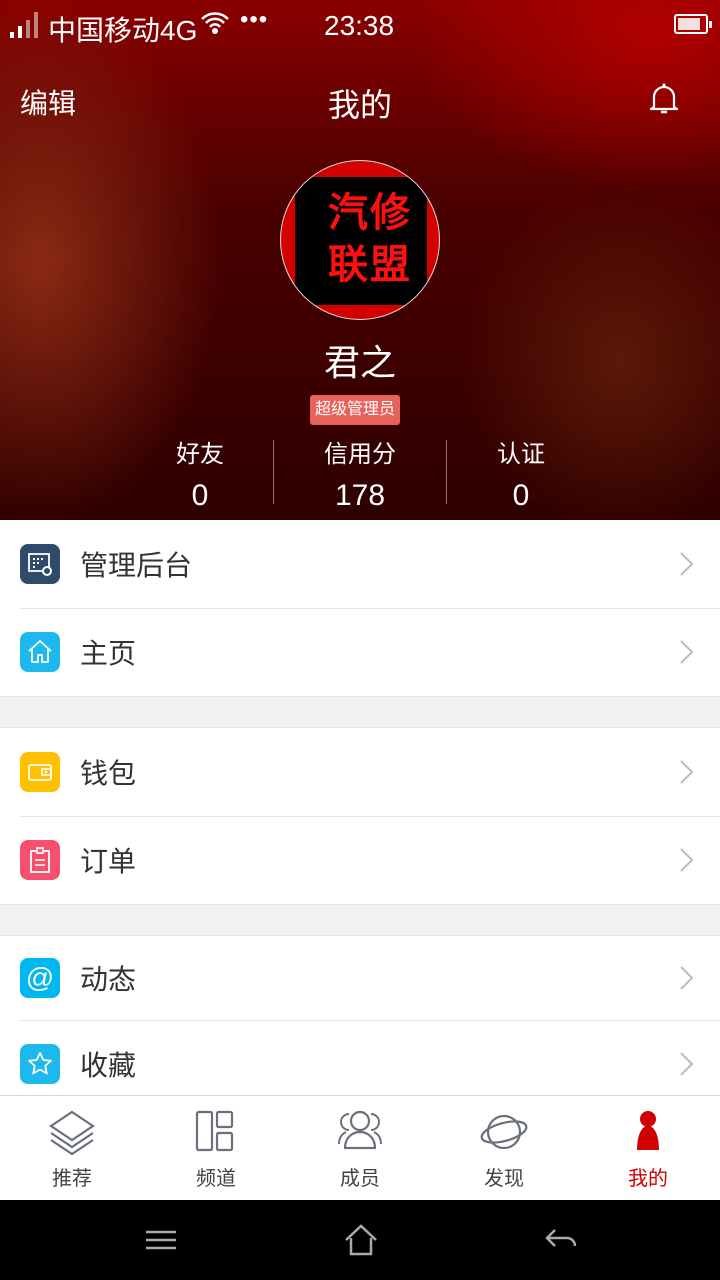 This screenshot has width=720, height=1280. What do you see at coordinates (200, 471) in the screenshot?
I see `stat-friends: 好友 0` at bounding box center [200, 471].